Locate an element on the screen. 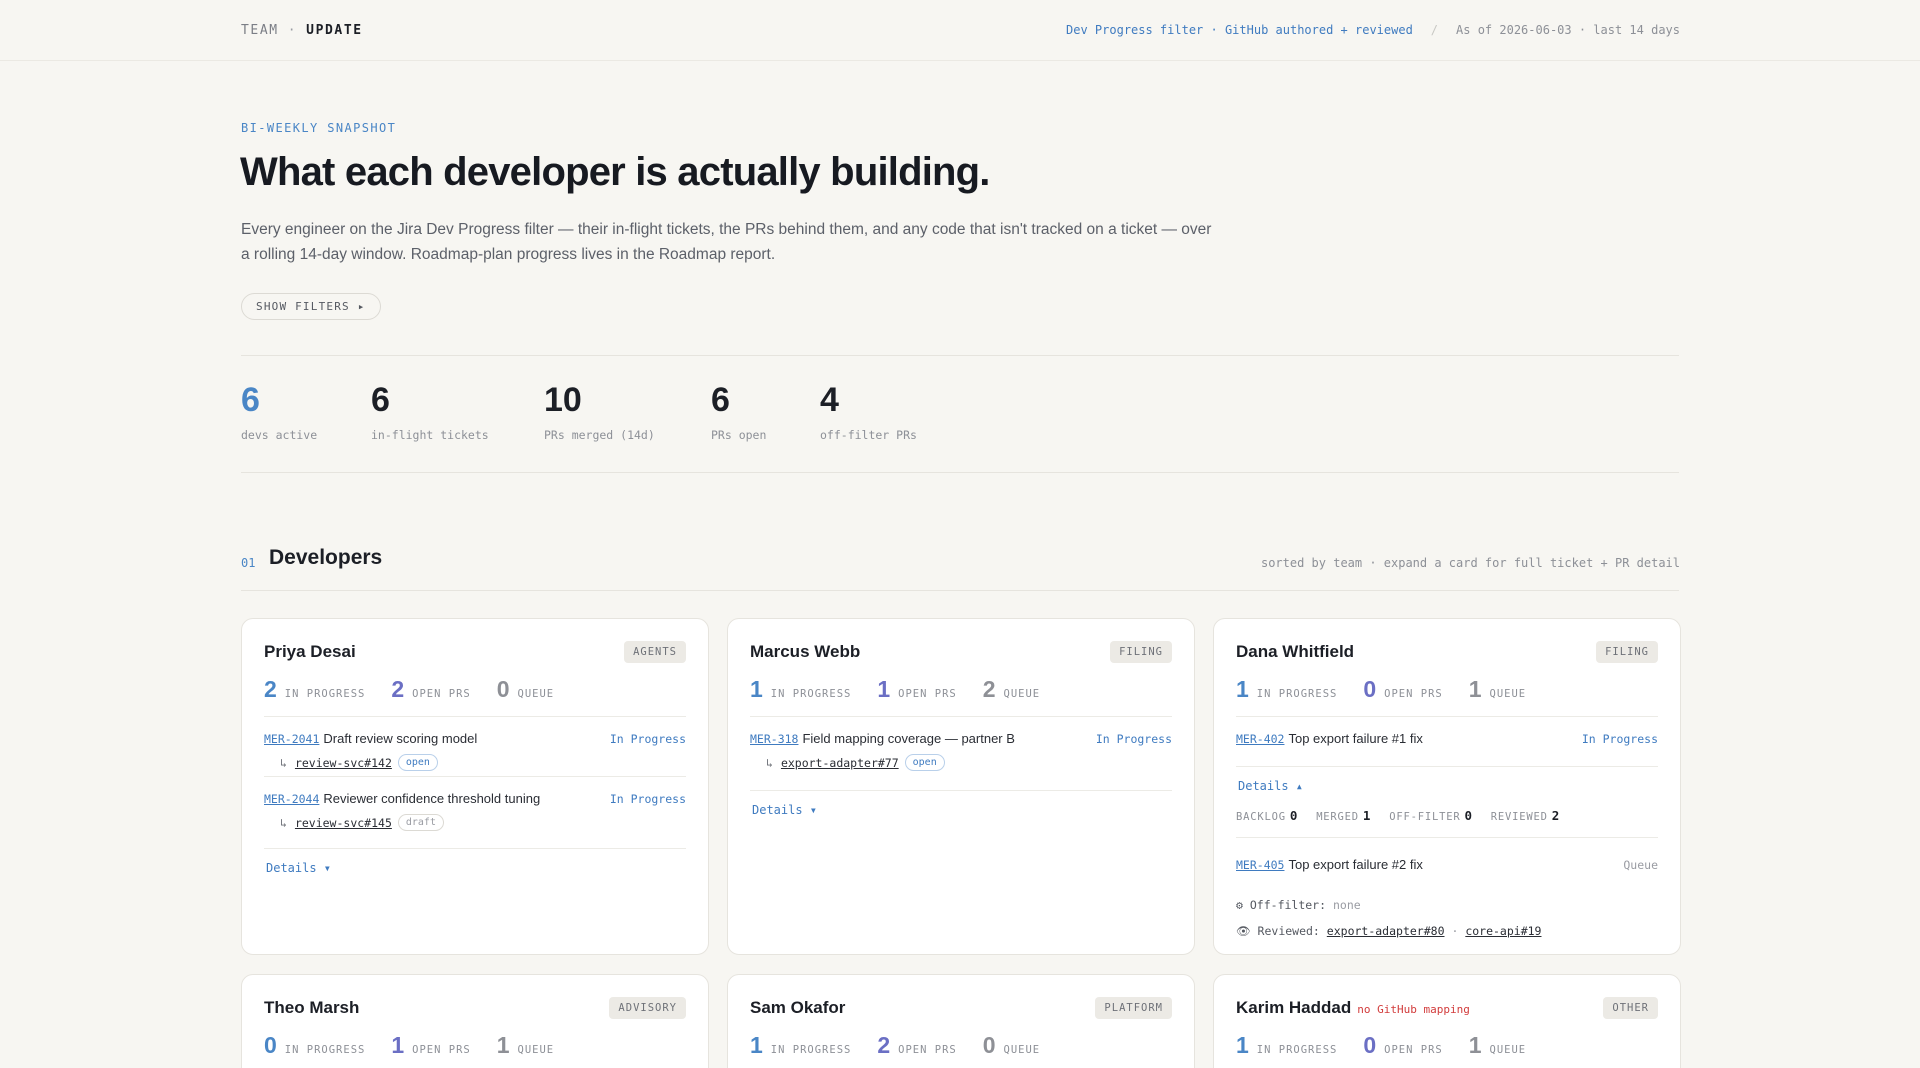 This screenshot has height=1068, width=1920. developer-name: Theo Marsh is located at coordinates (312, 1007).